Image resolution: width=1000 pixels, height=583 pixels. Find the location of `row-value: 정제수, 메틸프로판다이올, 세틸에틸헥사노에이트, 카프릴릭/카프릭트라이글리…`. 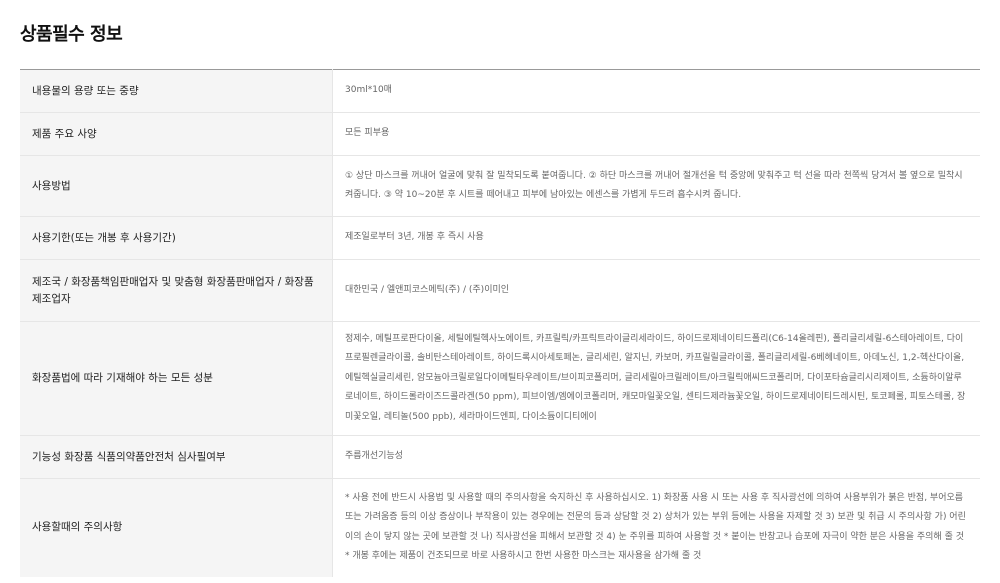

row-value: 정제수, 메틸프로판다이올, 세틸에틸헥사노에이트, 카프릴릭/카프릭트라이글리… is located at coordinates (656, 378).